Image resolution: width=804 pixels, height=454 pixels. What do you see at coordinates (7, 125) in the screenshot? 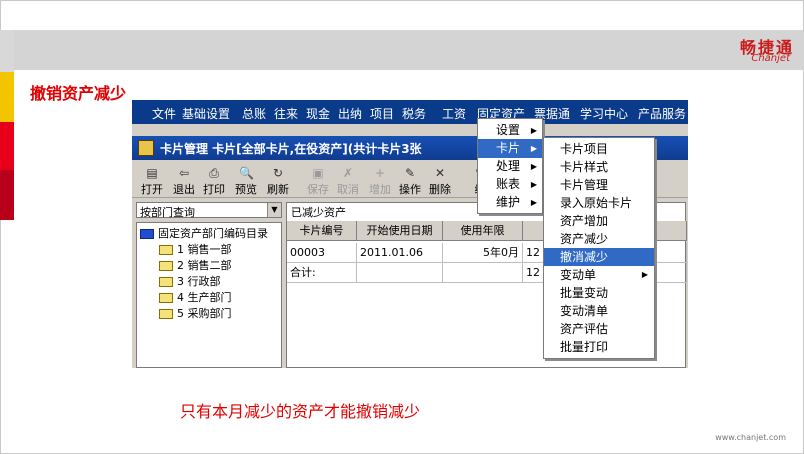
I see `accent-stripes` at bounding box center [7, 125].